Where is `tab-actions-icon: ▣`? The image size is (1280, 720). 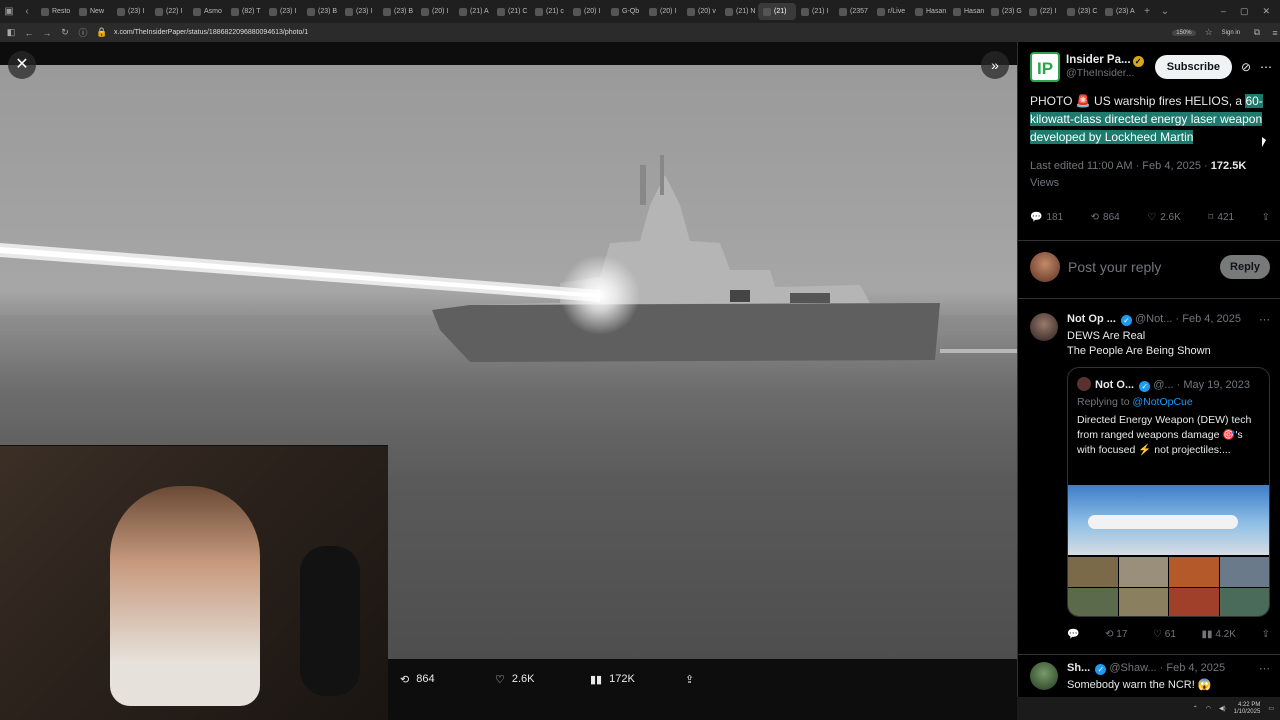 tab-actions-icon: ▣ is located at coordinates (9, 11).